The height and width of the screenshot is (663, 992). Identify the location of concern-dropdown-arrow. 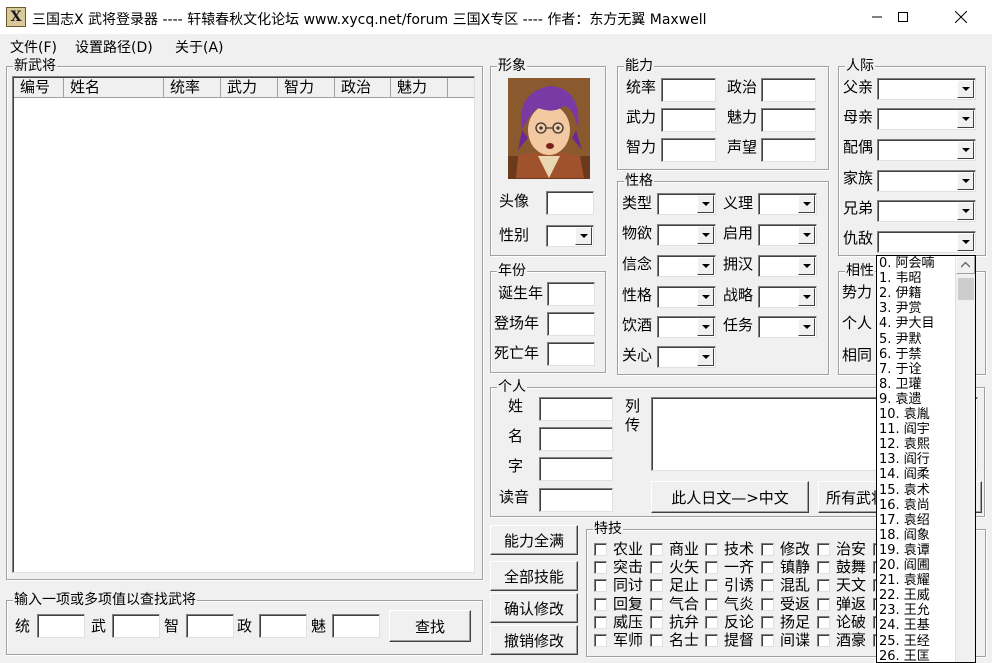
(705, 357).